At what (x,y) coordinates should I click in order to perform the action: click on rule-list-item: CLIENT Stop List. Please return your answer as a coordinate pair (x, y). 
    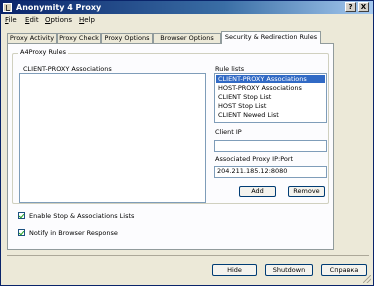
    Looking at the image, I should click on (270, 97).